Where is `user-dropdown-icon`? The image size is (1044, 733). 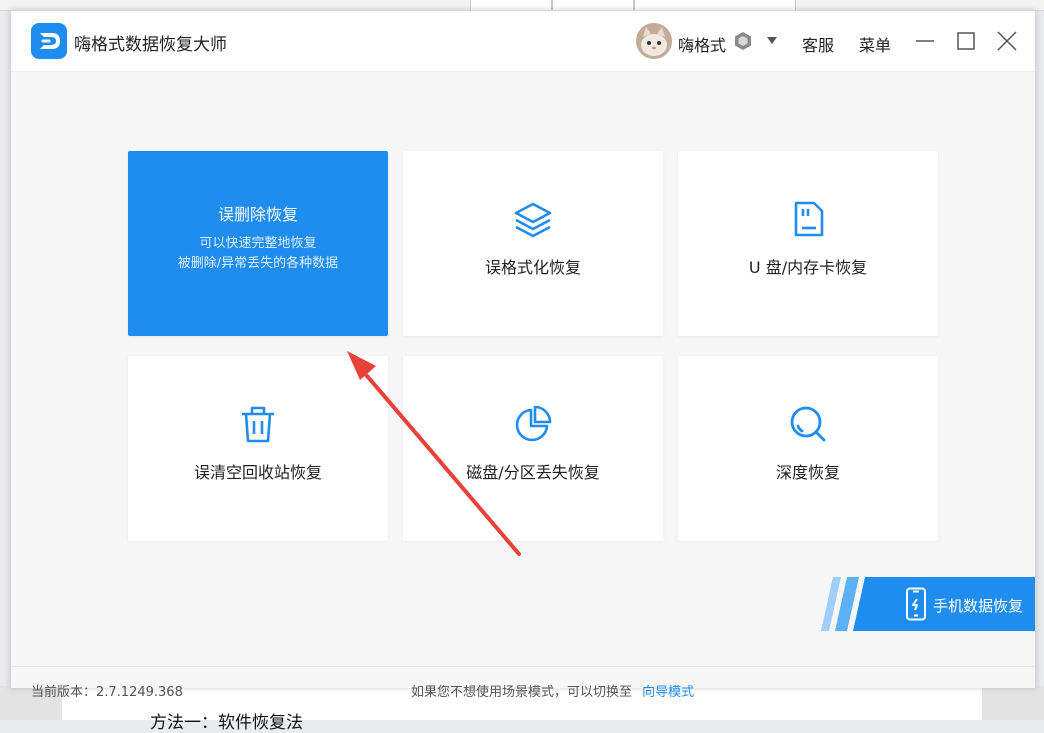 user-dropdown-icon is located at coordinates (772, 40).